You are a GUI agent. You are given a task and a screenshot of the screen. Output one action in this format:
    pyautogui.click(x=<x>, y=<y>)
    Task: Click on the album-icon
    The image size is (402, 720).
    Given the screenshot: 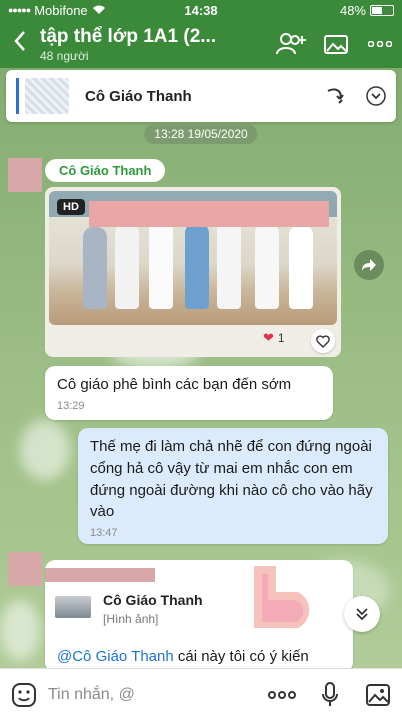 What is the action you would take?
    pyautogui.click(x=336, y=44)
    